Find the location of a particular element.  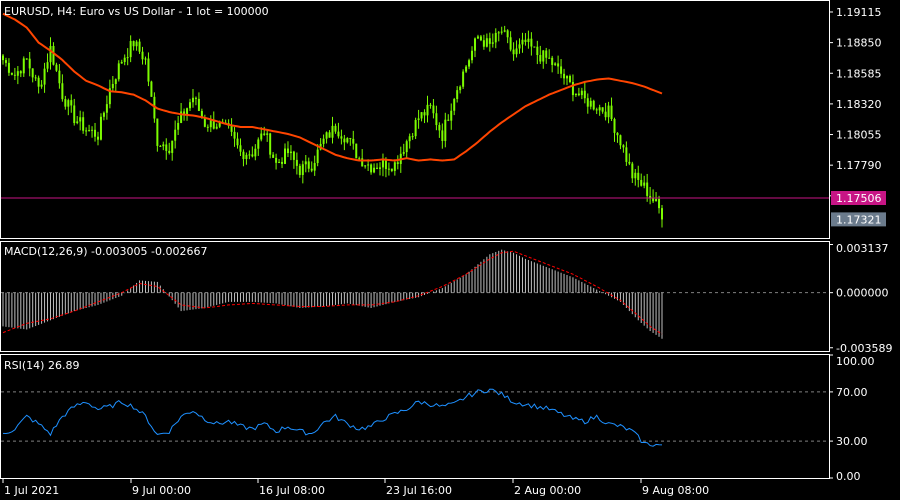

macd-tick-label: -0.003589 is located at coordinates (864, 348).